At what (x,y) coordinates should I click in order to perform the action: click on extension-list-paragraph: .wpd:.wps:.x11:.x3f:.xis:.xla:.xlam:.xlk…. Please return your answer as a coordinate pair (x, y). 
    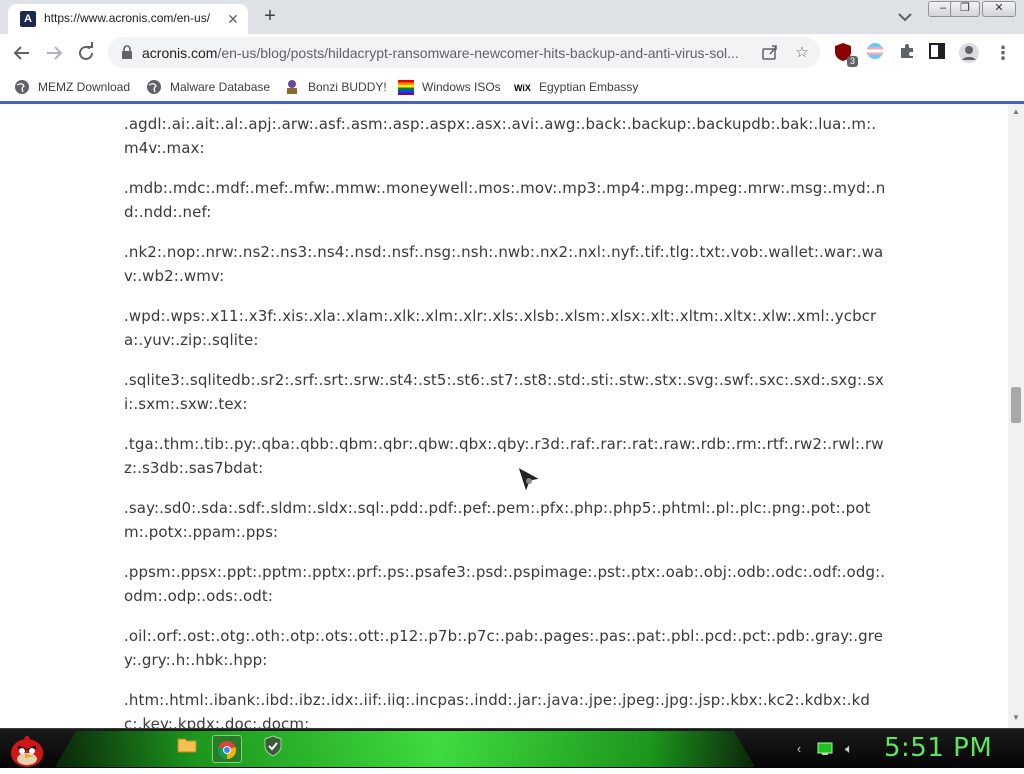
    Looking at the image, I should click on (500, 328).